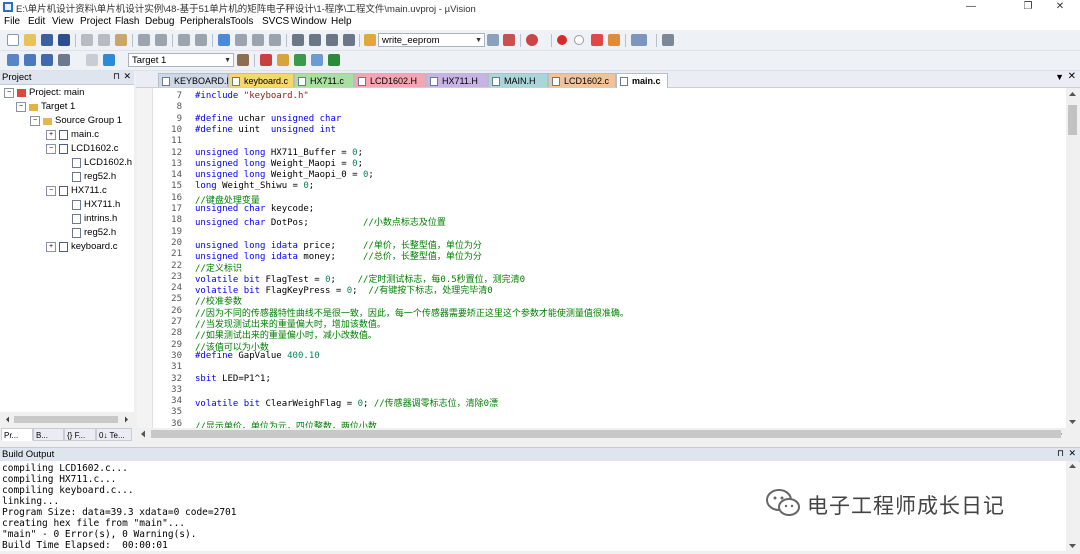 The image size is (1080, 554). Describe the element at coordinates (349, 40) in the screenshot. I see `uncomment-icon` at that location.